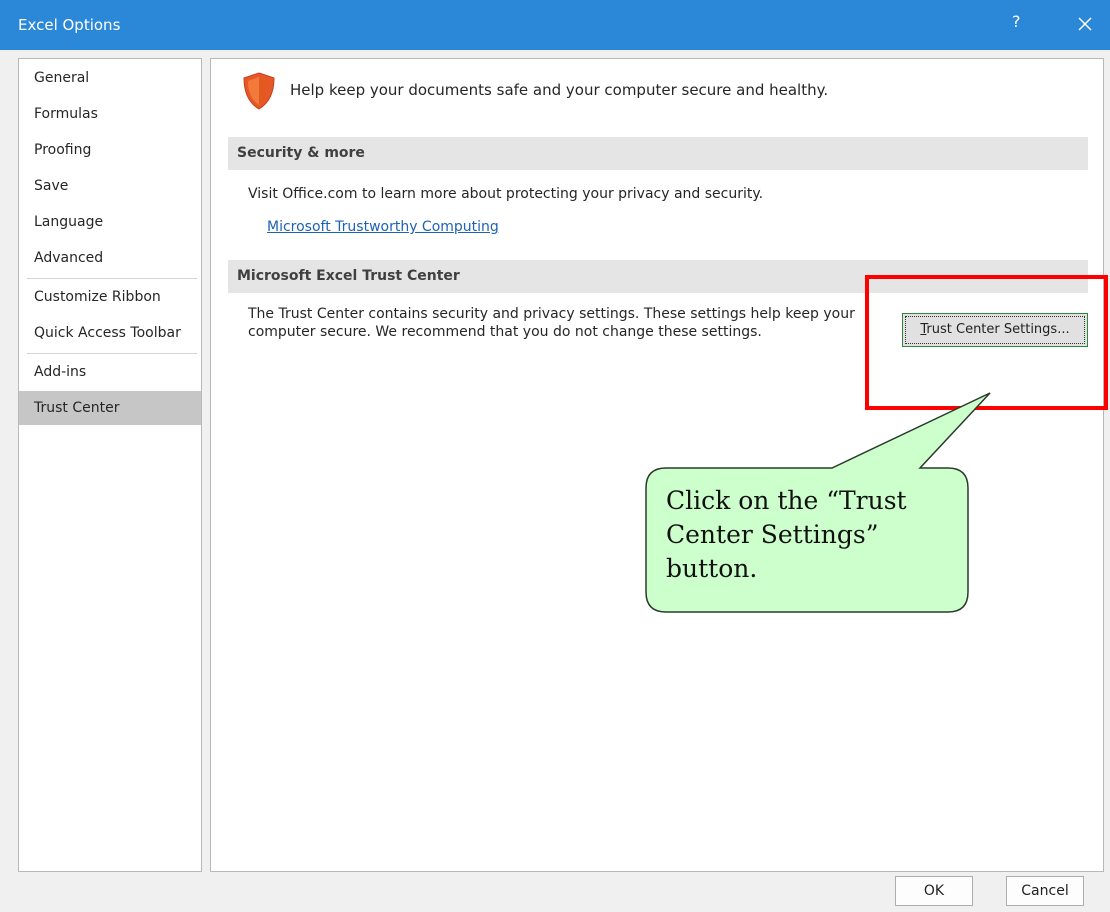 This screenshot has width=1110, height=912. Describe the element at coordinates (110, 297) in the screenshot. I see `sidebar-item-customize-ribbon: Customize Ribbon` at that location.